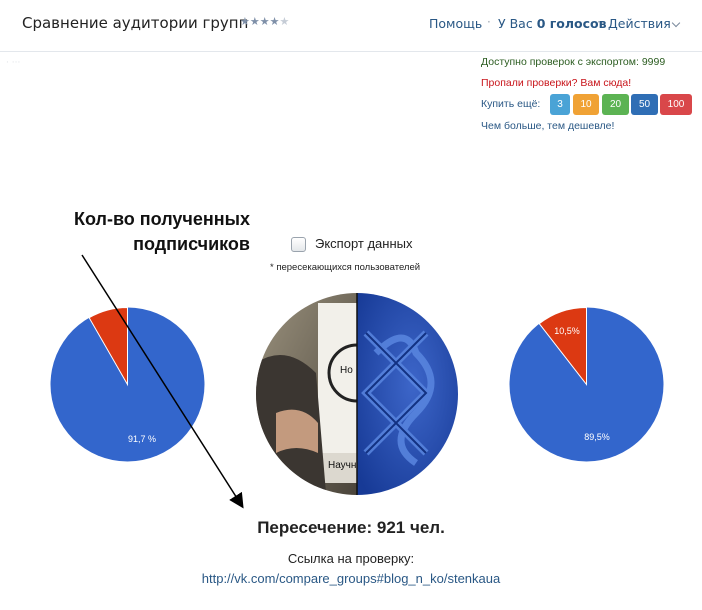 Image resolution: width=702 pixels, height=610 pixels. Describe the element at coordinates (161, 219) in the screenshot. I see `annotation-line-1: Кол-во полученных` at that location.